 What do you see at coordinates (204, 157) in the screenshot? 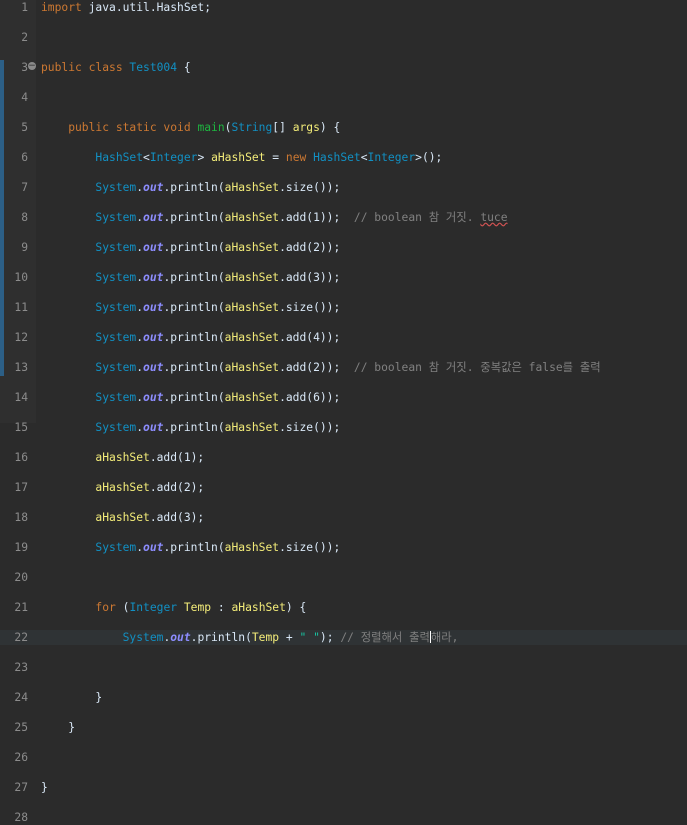
I see `code-token: >` at bounding box center [204, 157].